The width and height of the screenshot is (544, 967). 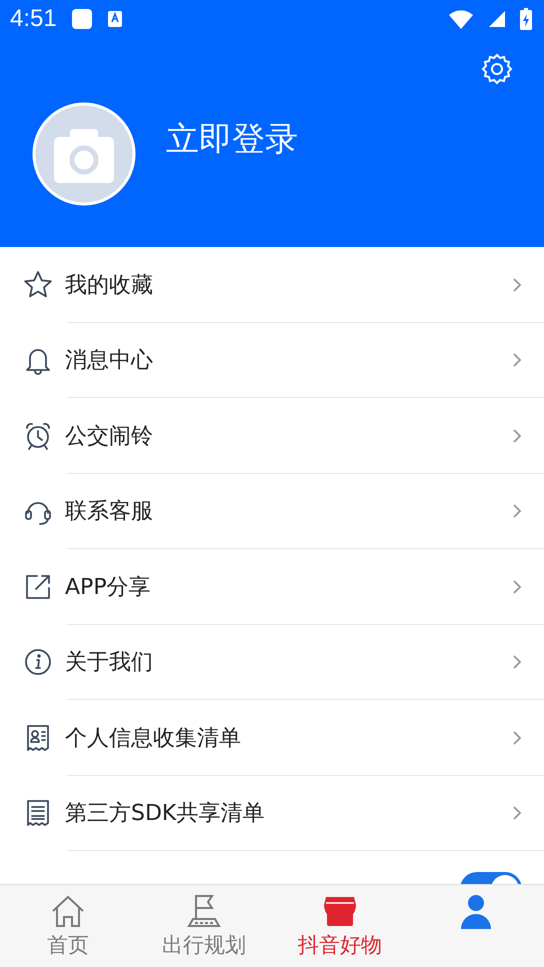 What do you see at coordinates (272, 360) in the screenshot?
I see `menu-item: 消息中心` at bounding box center [272, 360].